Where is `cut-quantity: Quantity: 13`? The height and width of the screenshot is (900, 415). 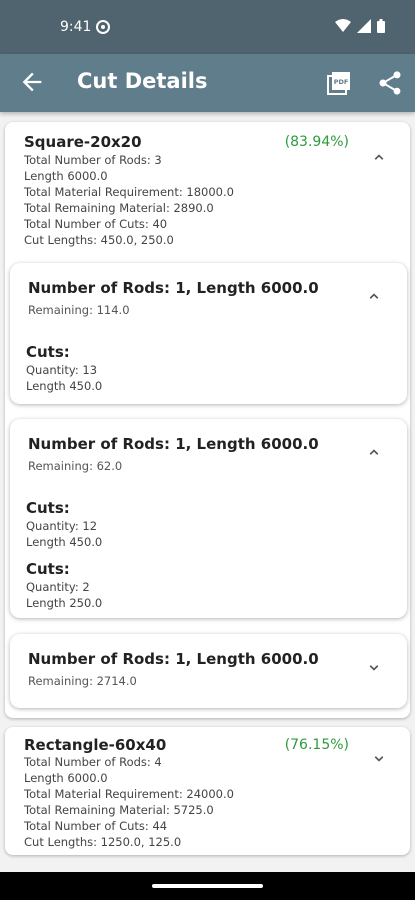 cut-quantity: Quantity: 13 is located at coordinates (62, 370).